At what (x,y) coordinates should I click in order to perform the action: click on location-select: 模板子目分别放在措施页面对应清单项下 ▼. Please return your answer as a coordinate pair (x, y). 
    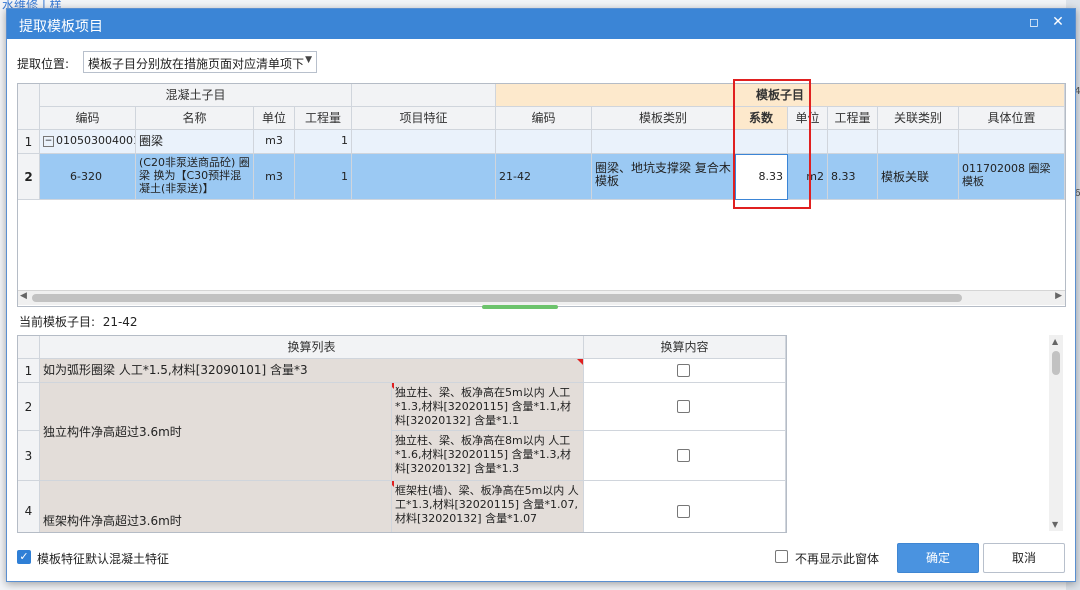
    Looking at the image, I should click on (200, 62).